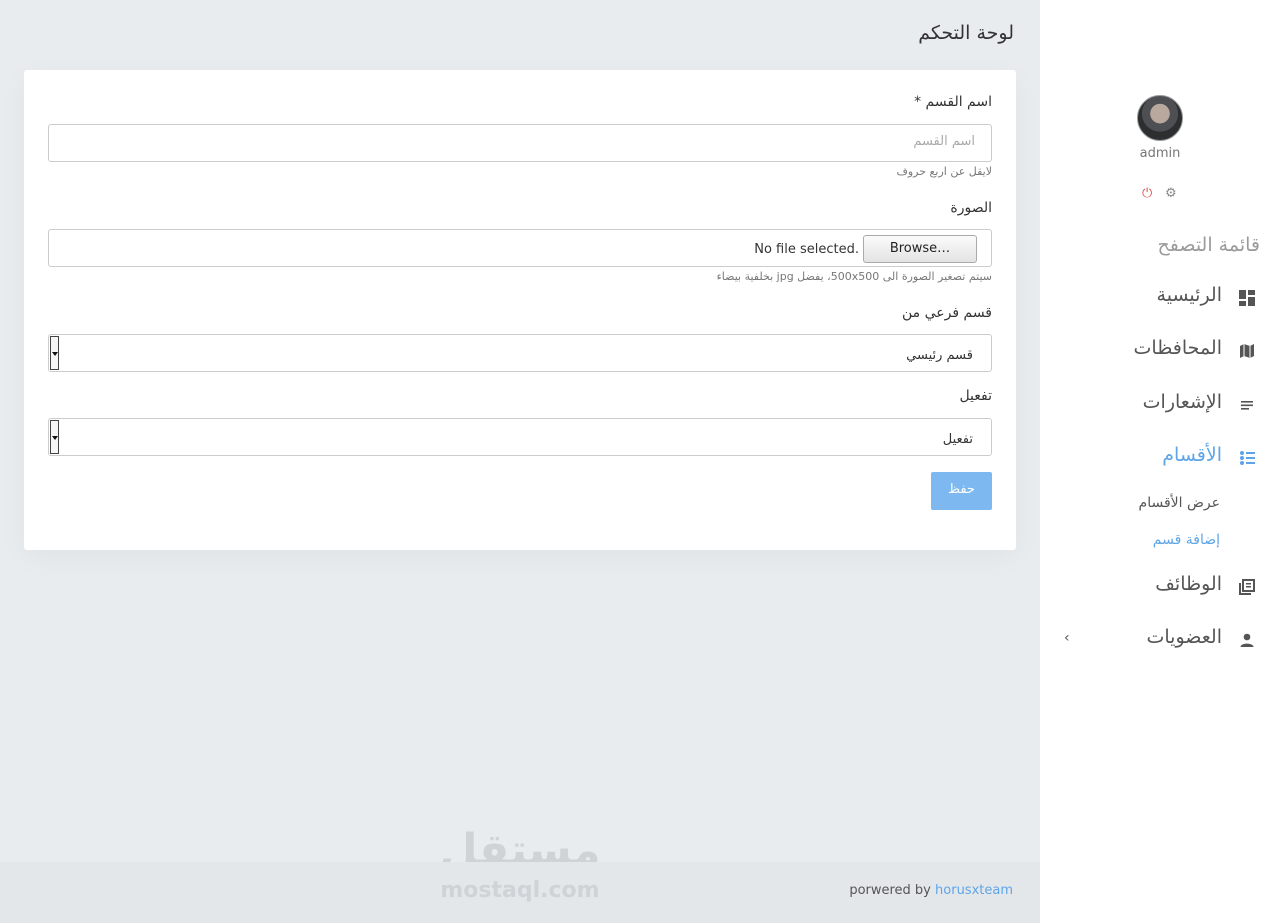  I want to click on avatar, so click(1160, 118).